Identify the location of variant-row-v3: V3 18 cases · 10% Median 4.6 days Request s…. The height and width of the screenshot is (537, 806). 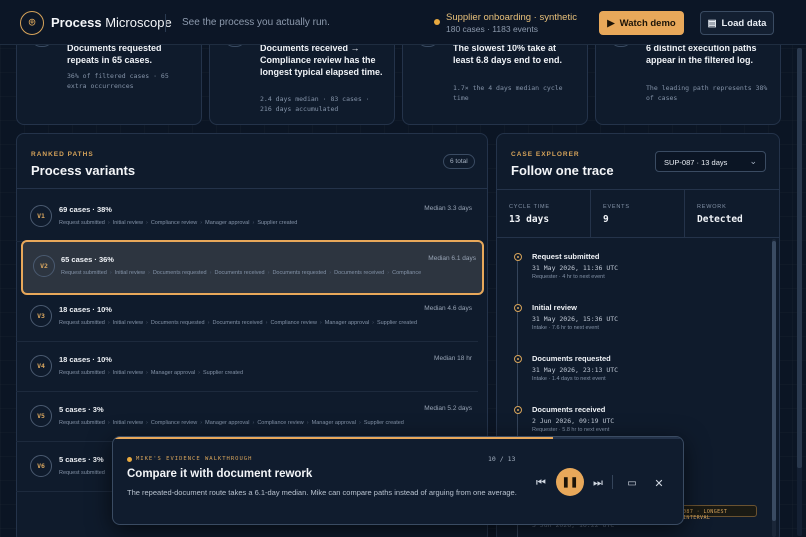
(247, 317).